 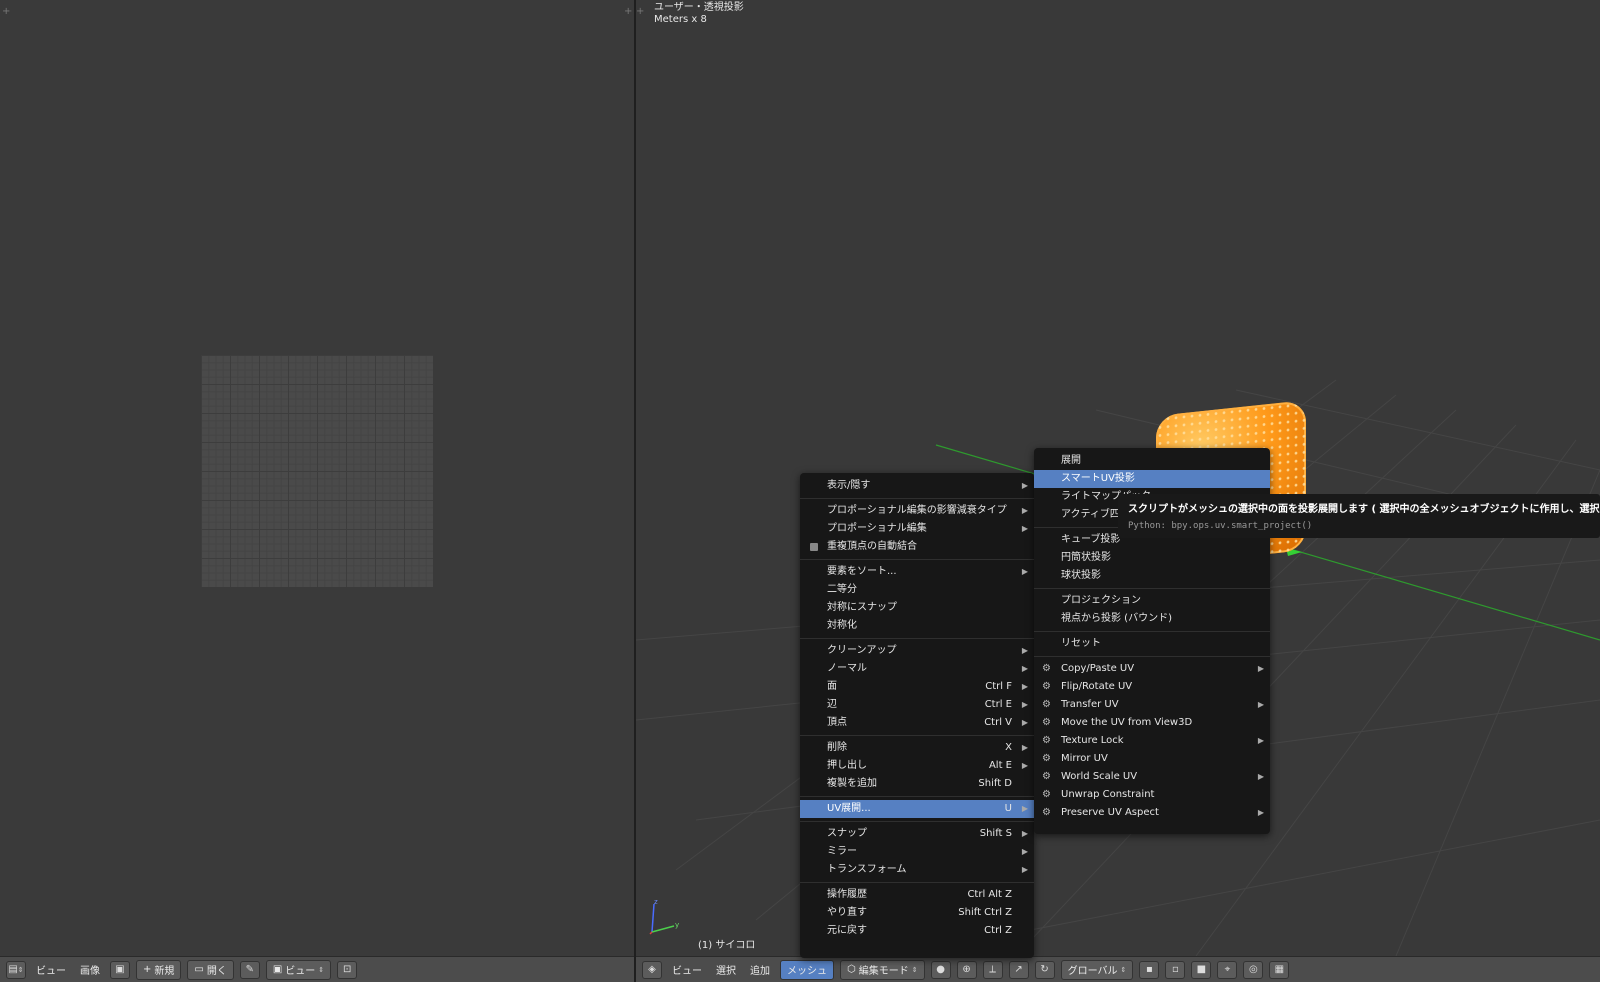 What do you see at coordinates (917, 572) in the screenshot?
I see `menu-item-6: 要素をソート... ▶` at bounding box center [917, 572].